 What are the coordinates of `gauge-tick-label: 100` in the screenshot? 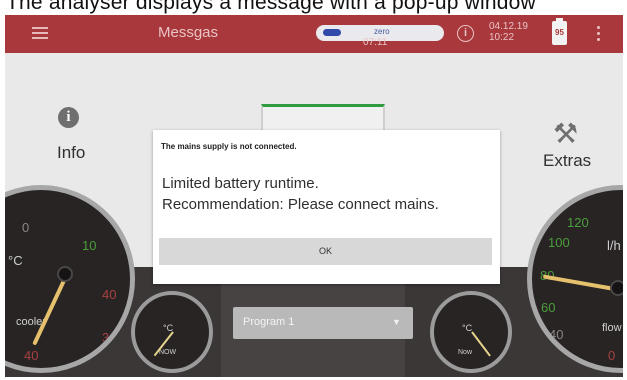 It's located at (559, 242).